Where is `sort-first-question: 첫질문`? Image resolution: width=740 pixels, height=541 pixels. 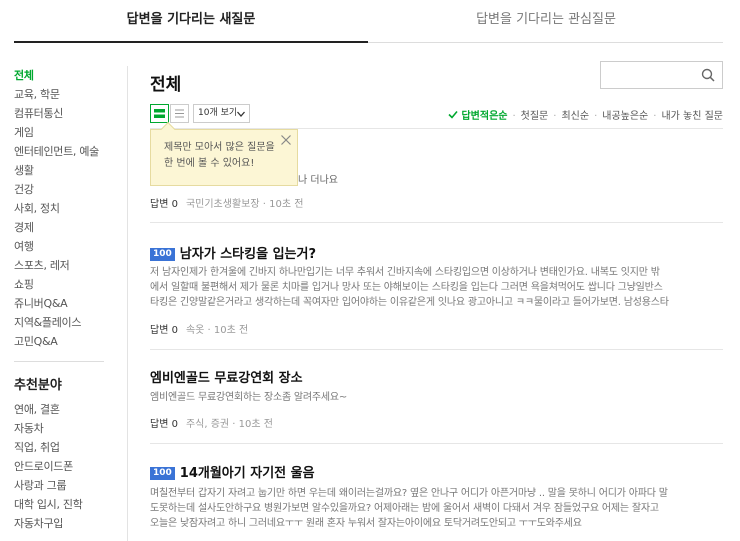
sort-first-question: 첫질문 is located at coordinates (535, 114).